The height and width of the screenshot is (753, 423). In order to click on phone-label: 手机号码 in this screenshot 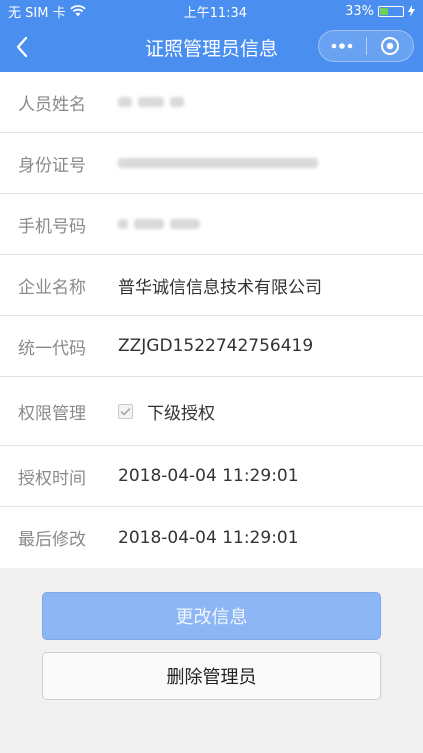, I will do `click(52, 226)`.